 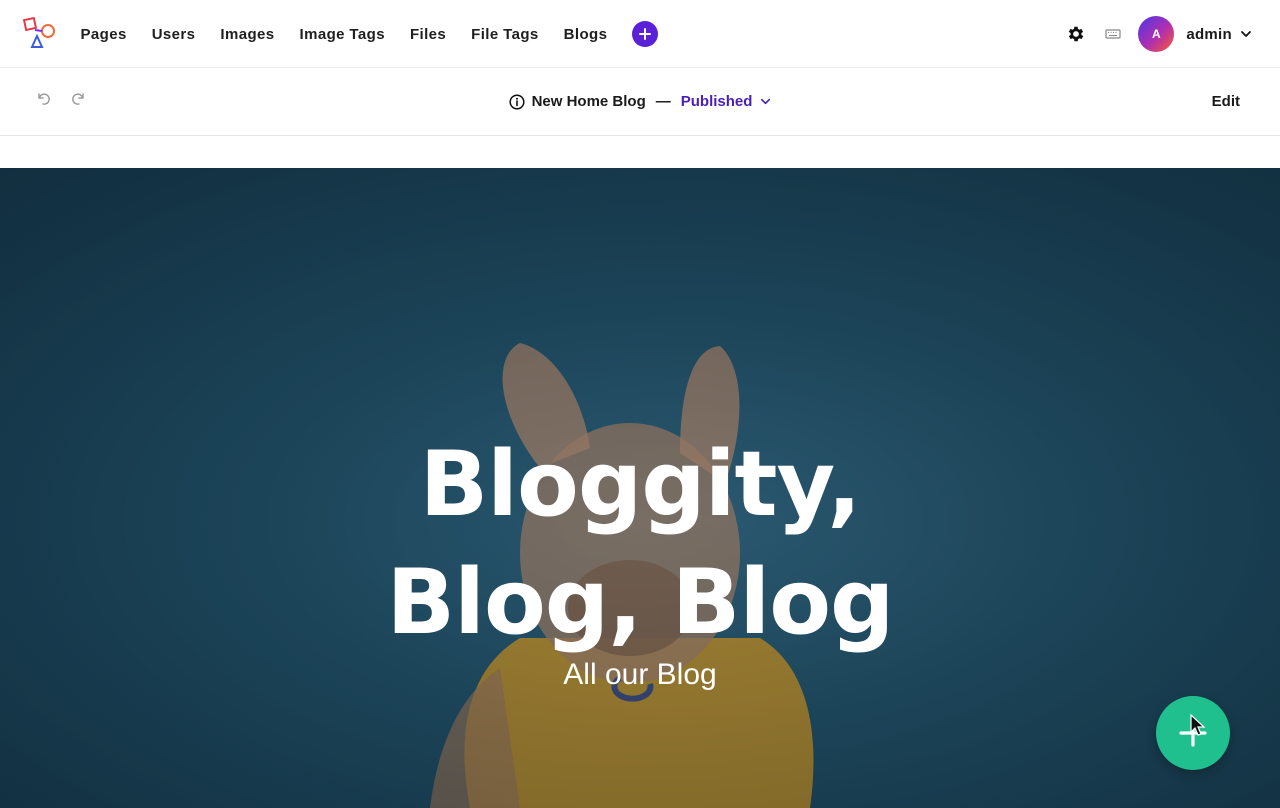 What do you see at coordinates (428, 34) in the screenshot?
I see `nav-files: Files` at bounding box center [428, 34].